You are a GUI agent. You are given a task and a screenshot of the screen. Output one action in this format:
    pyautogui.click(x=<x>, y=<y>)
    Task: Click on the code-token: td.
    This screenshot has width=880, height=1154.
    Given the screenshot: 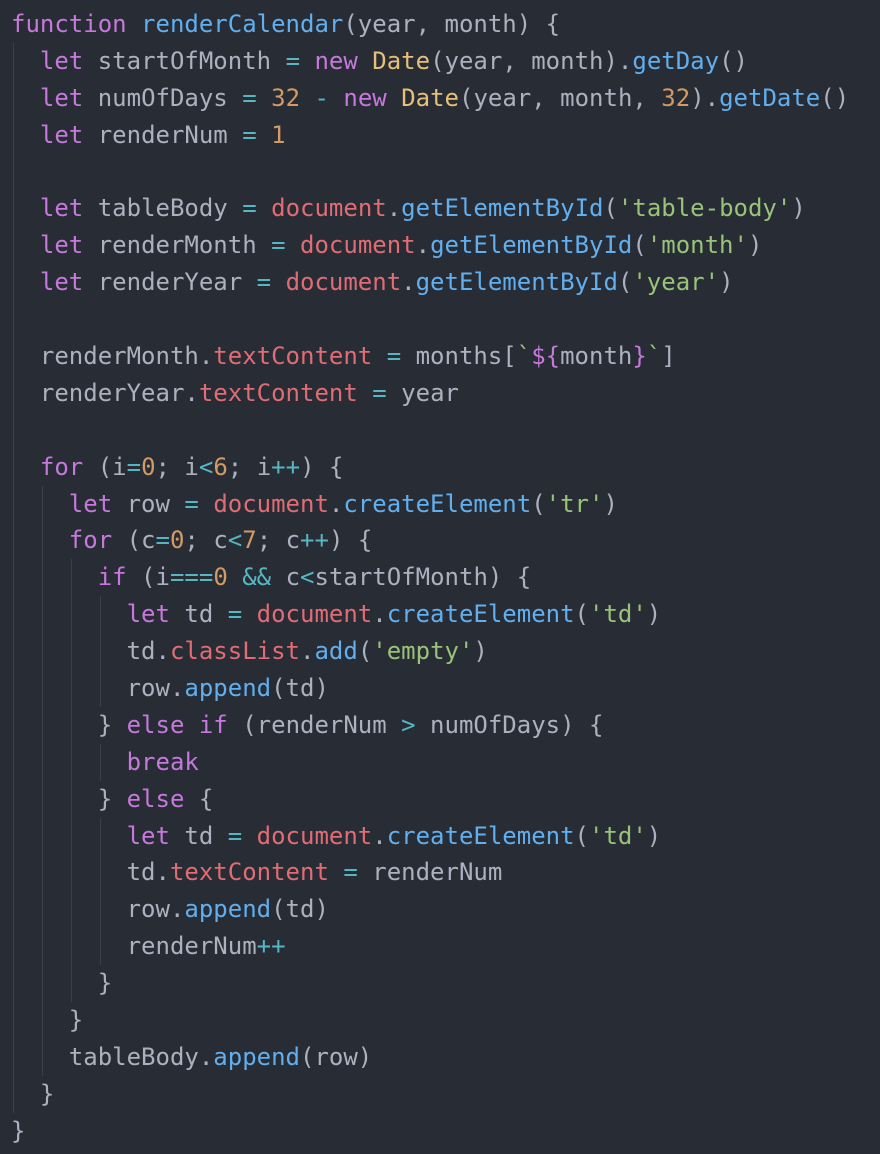 What is the action you would take?
    pyautogui.click(x=148, y=872)
    